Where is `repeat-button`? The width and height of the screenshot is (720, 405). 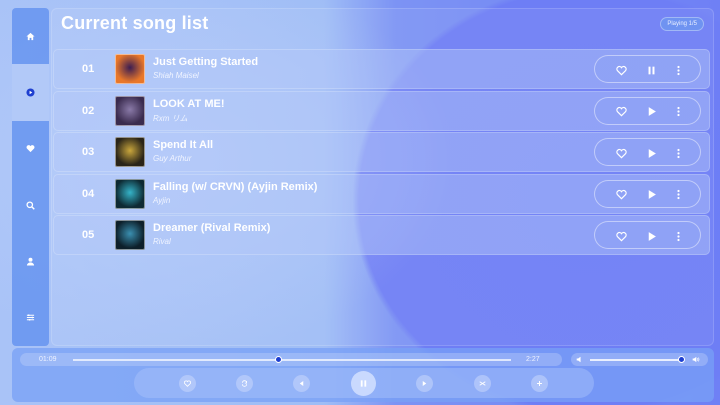
repeat-button is located at coordinates (244, 383).